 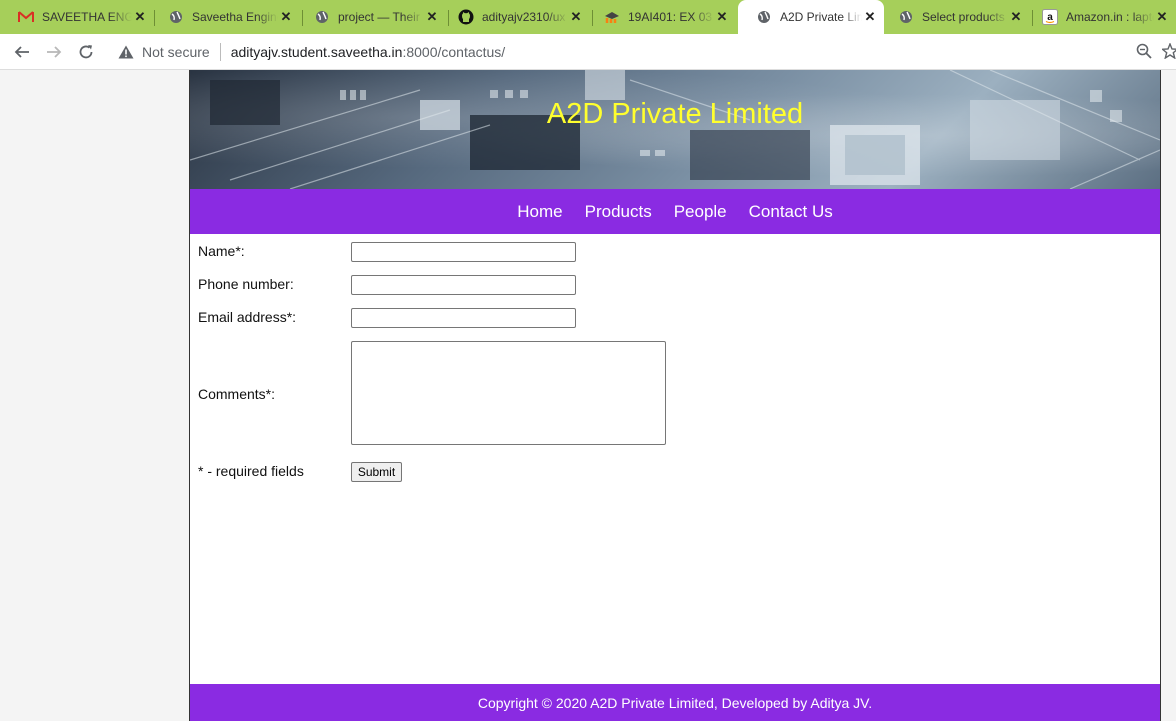 I want to click on back-arrow-icon, so click(x=21, y=52).